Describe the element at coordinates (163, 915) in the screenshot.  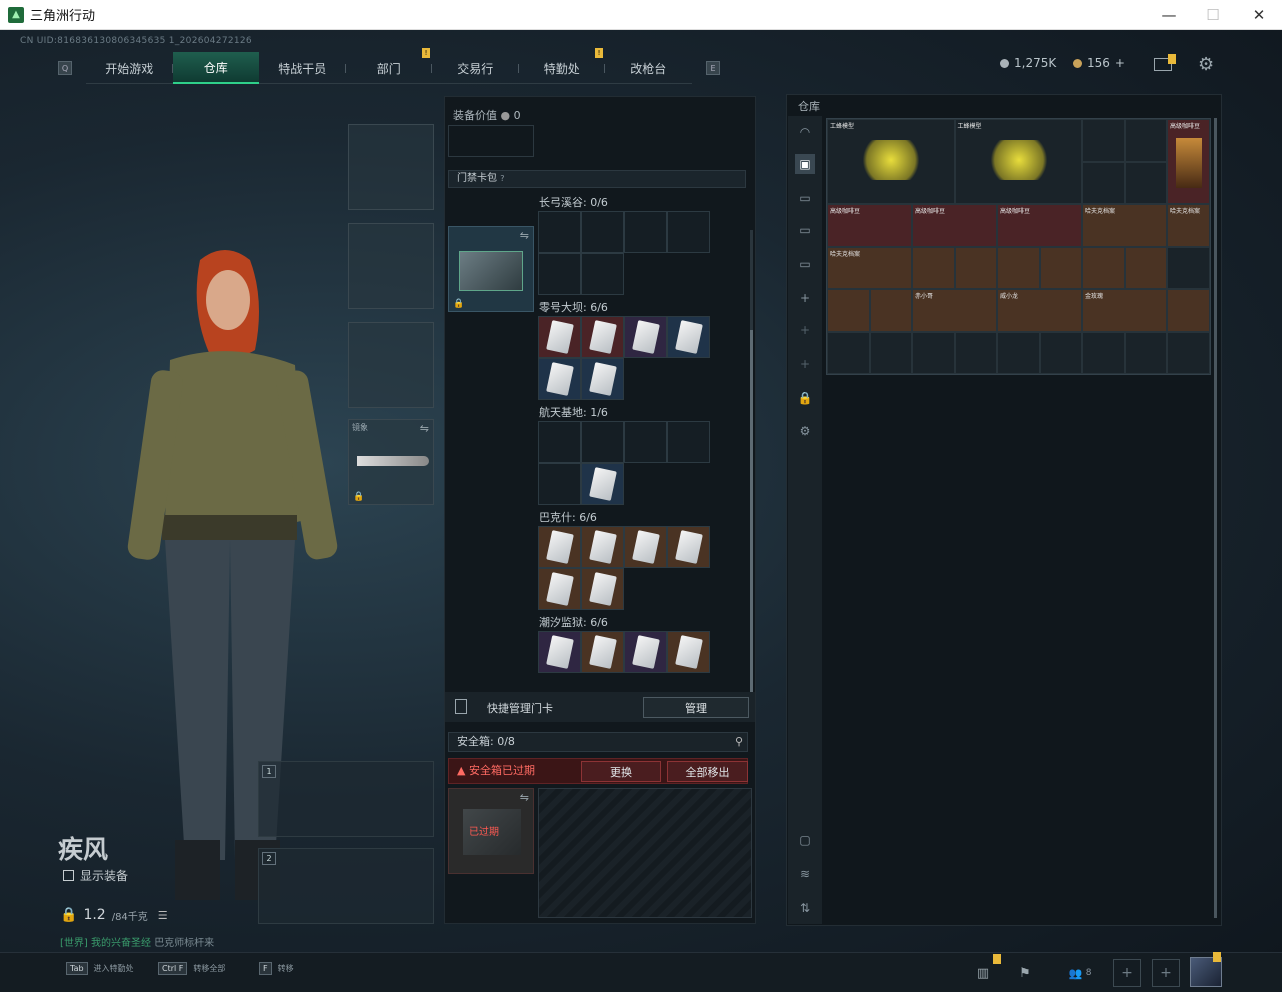
I see `list-icon: ☰` at that location.